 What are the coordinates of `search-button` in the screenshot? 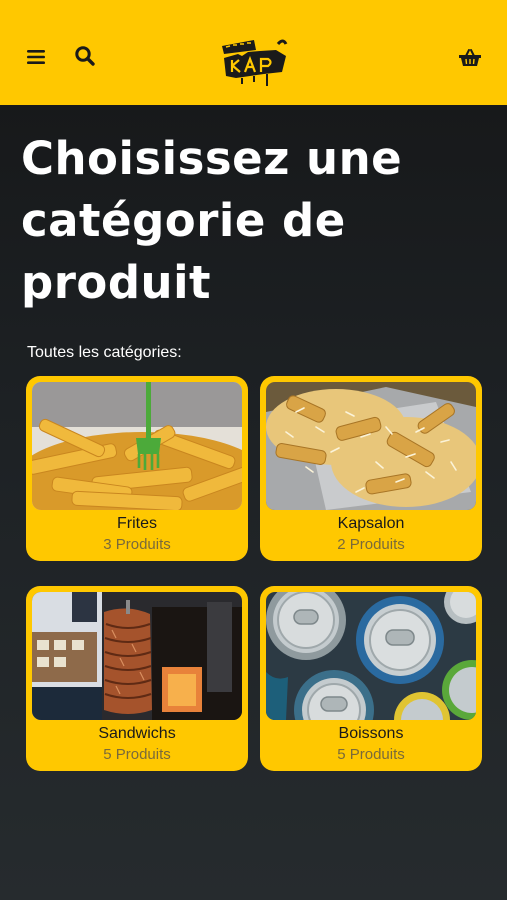 It's located at (85, 56).